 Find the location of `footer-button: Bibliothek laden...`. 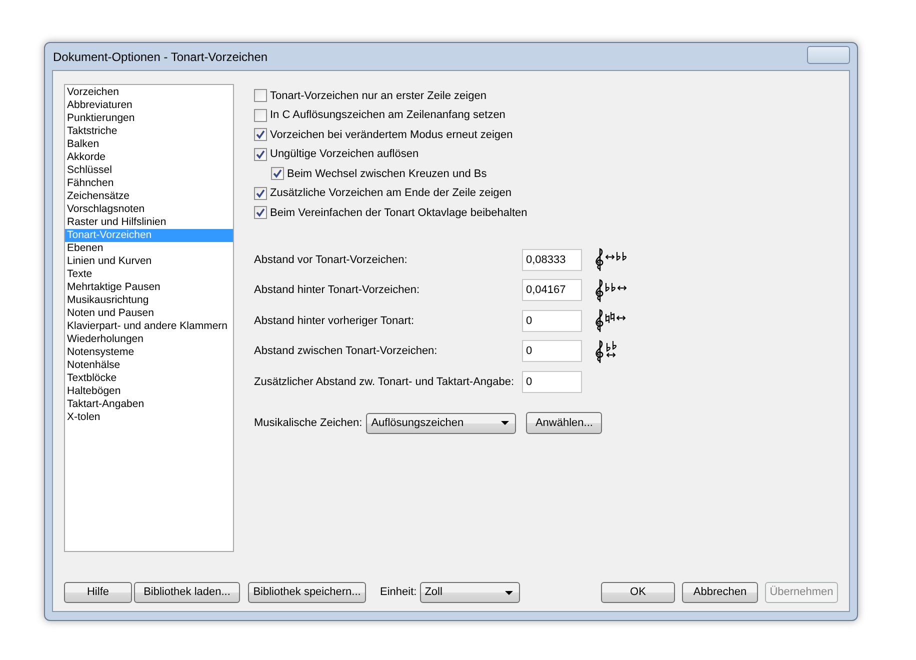

footer-button: Bibliothek laden... is located at coordinates (187, 592).